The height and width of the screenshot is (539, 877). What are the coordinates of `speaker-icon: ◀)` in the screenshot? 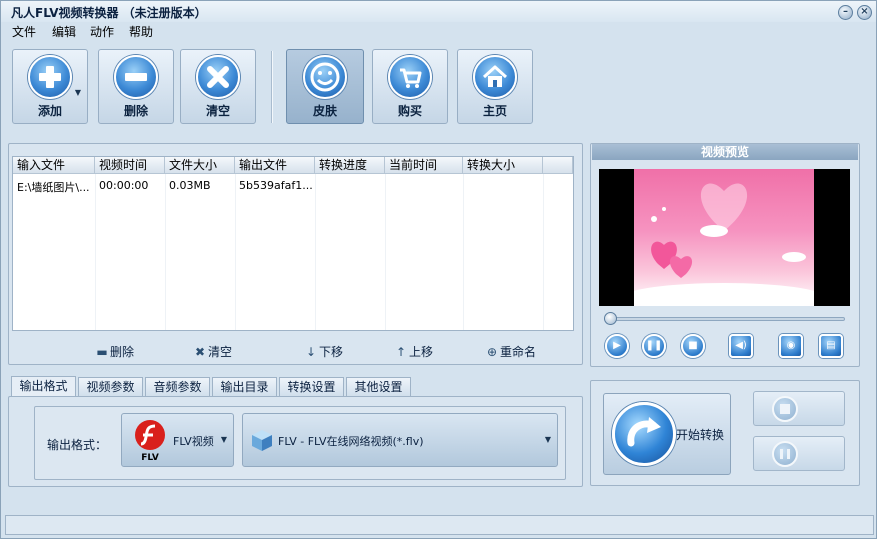 It's located at (741, 345).